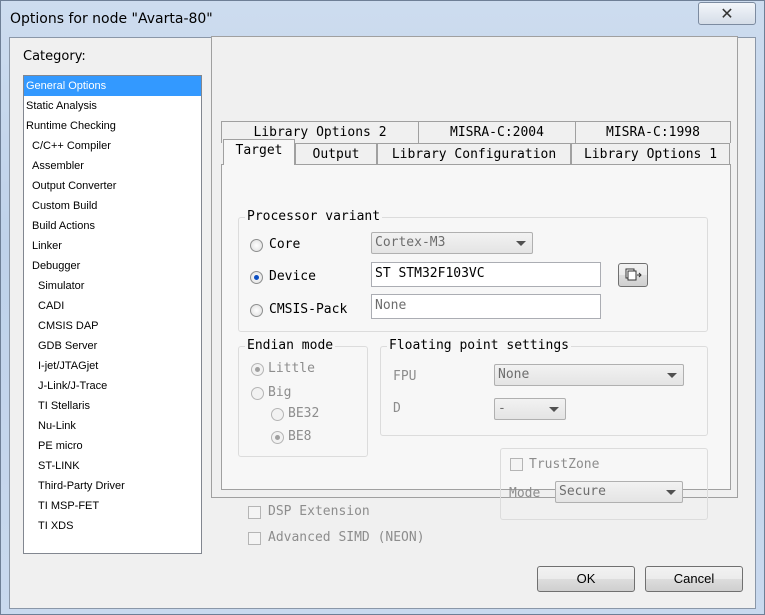  What do you see at coordinates (452, 243) in the screenshot?
I see `core-select: Cortex-M3` at bounding box center [452, 243].